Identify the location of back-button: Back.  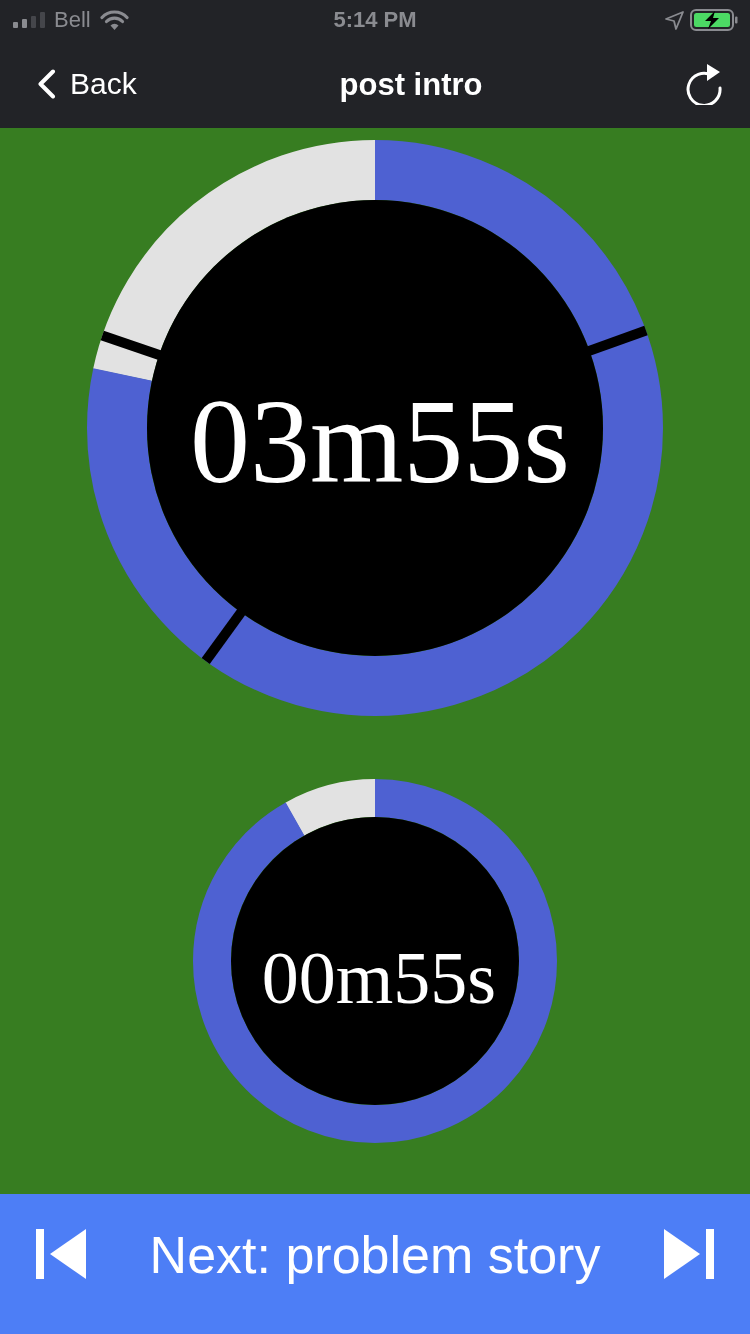
(87, 84).